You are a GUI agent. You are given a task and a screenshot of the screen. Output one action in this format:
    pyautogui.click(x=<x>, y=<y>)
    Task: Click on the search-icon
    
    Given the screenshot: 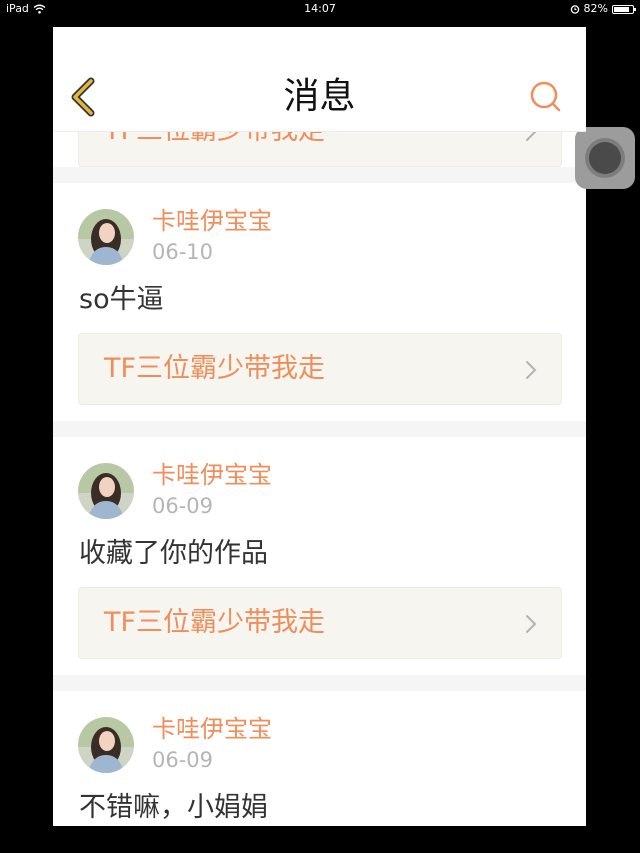 What is the action you would take?
    pyautogui.click(x=546, y=97)
    